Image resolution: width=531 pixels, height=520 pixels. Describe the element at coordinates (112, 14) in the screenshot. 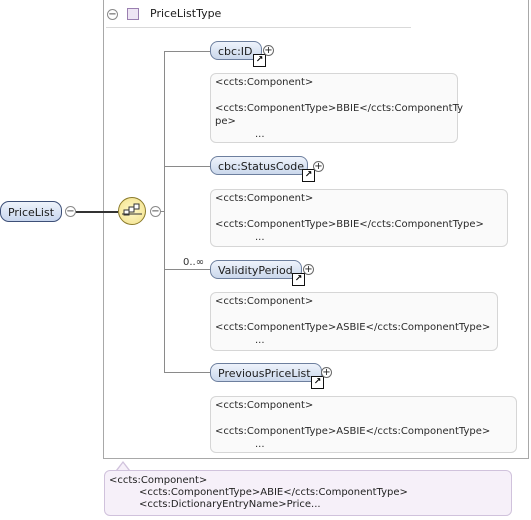

I see `collapse-type-icon: −` at that location.